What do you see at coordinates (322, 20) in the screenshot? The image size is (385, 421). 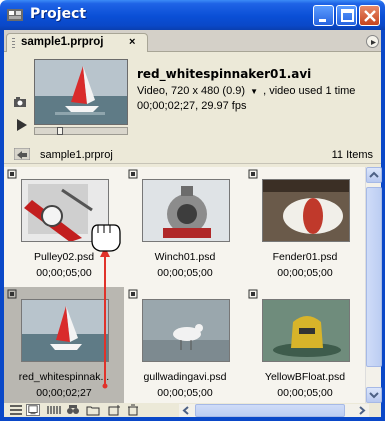 I see `minimize-icon` at bounding box center [322, 20].